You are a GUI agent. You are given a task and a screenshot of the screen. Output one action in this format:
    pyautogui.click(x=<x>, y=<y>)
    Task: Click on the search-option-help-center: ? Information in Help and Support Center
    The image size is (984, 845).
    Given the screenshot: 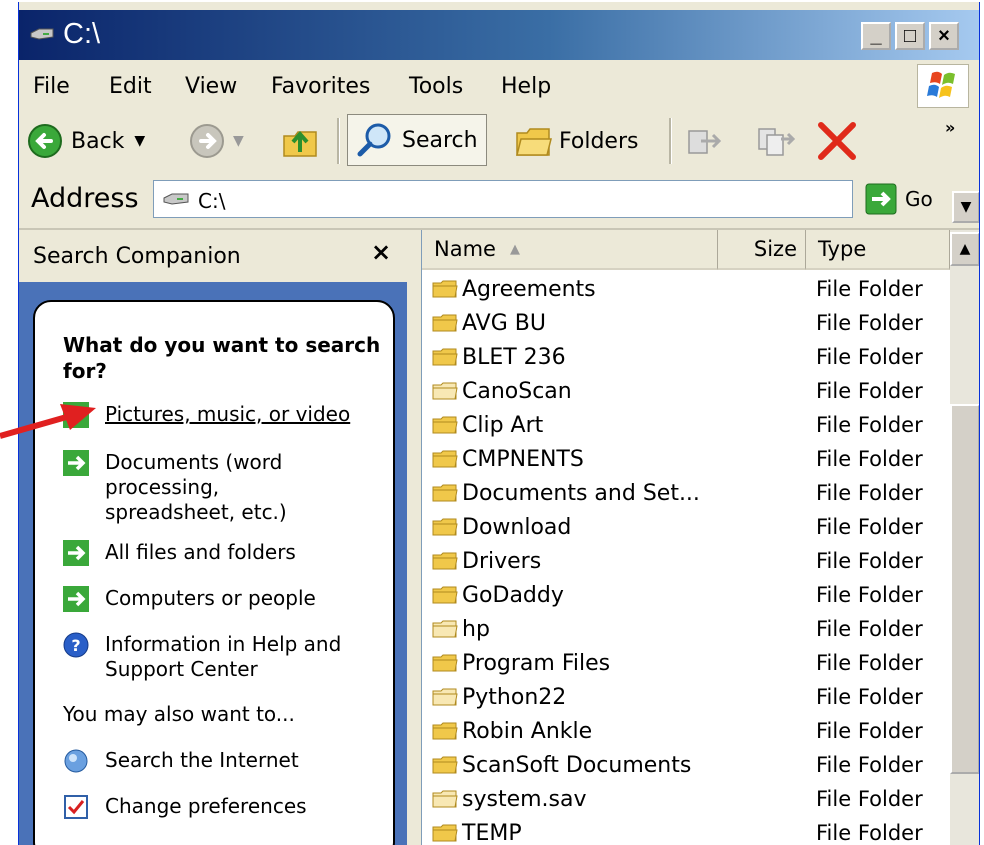 What is the action you would take?
    pyautogui.click(x=209, y=657)
    